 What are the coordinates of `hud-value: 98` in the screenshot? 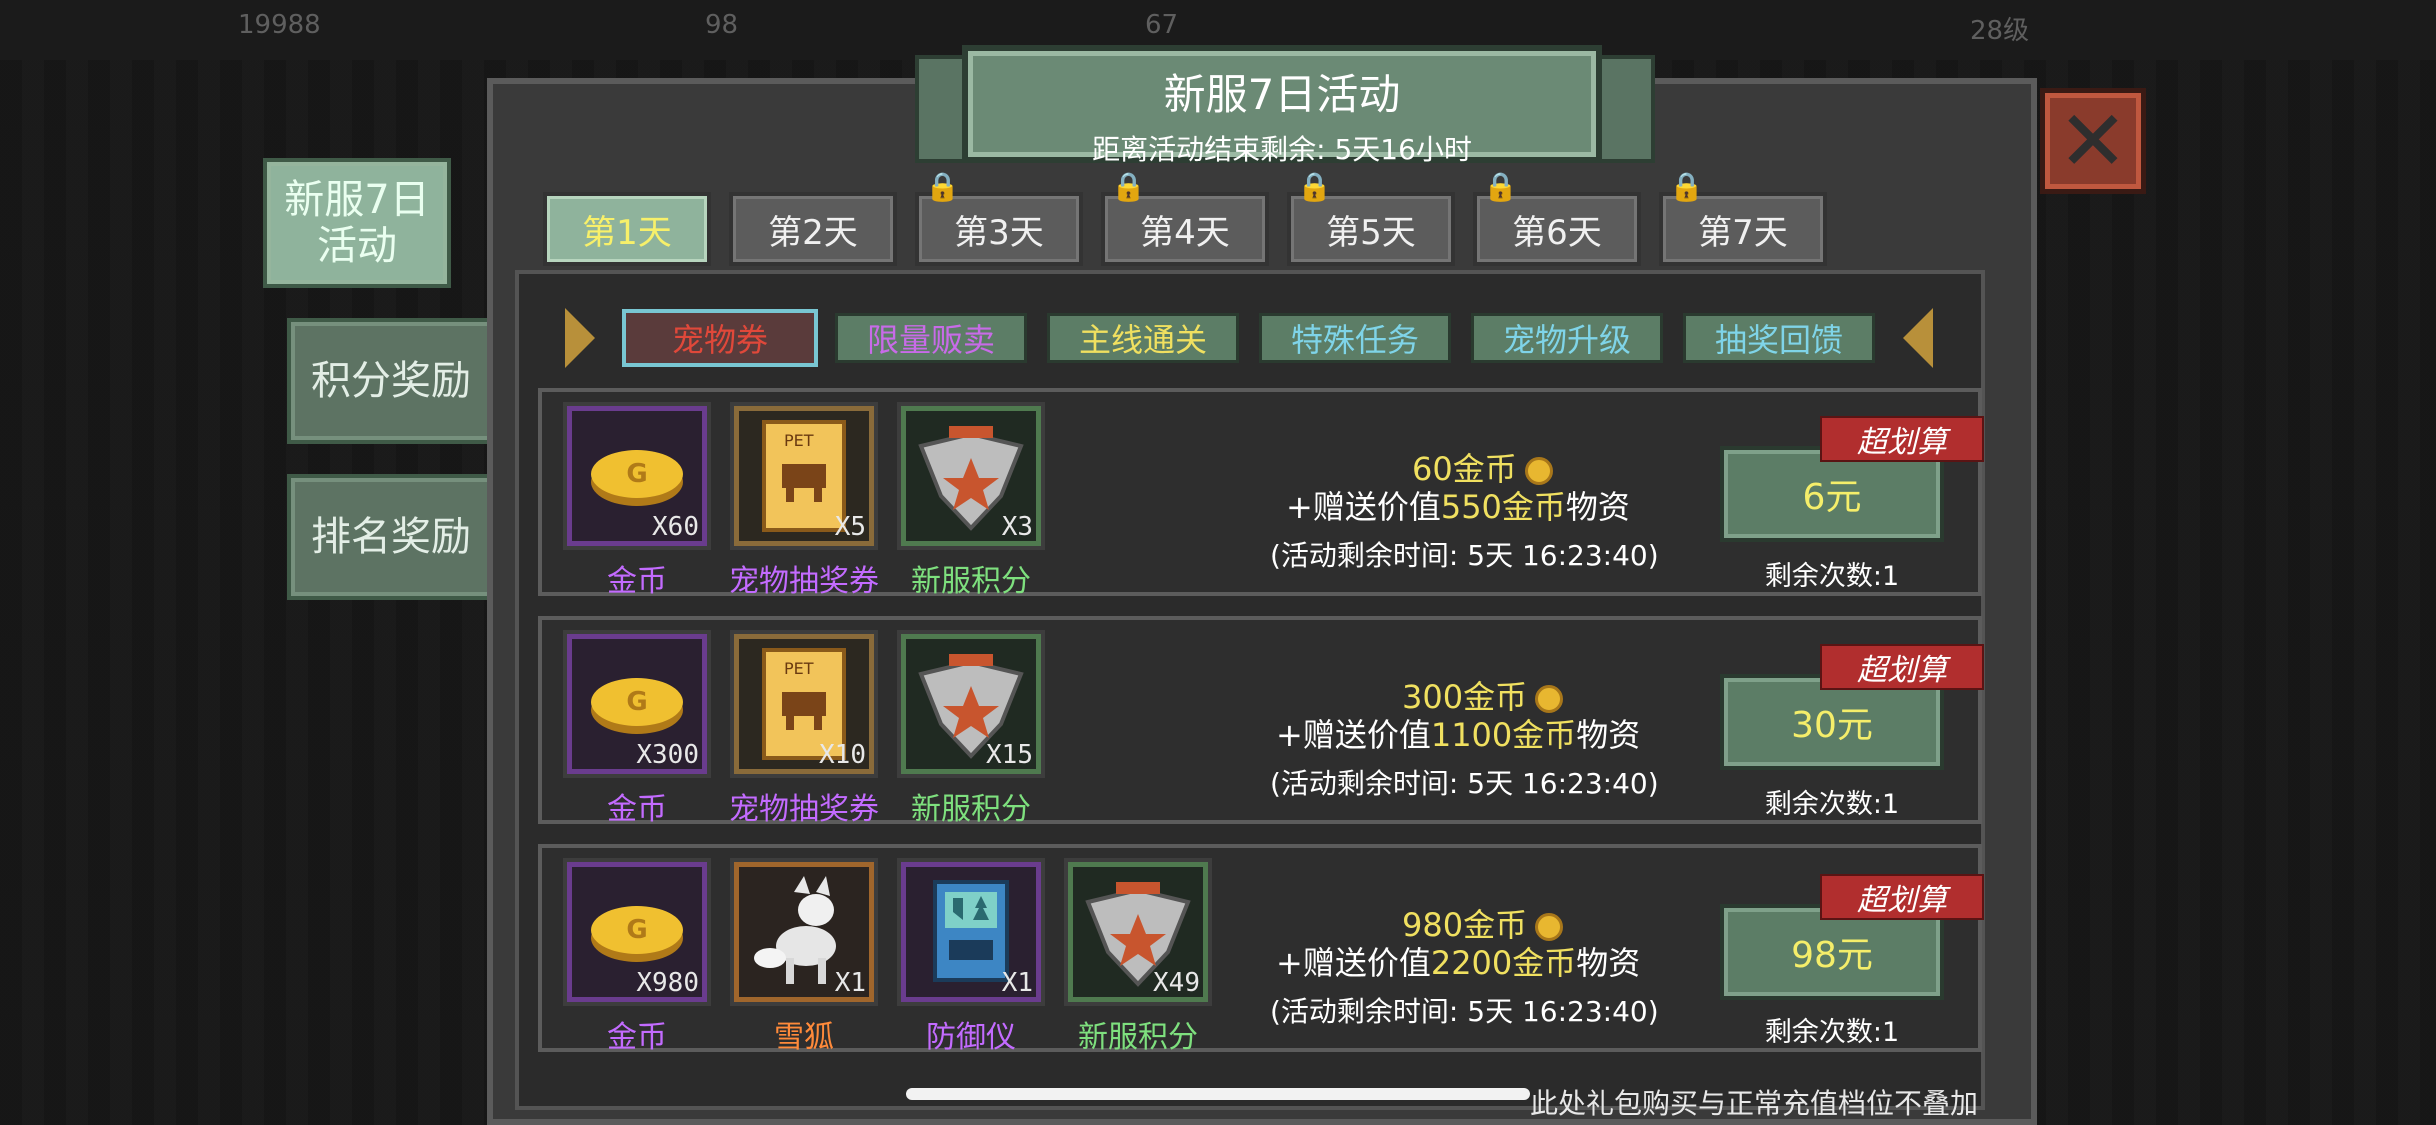 It's located at (722, 25).